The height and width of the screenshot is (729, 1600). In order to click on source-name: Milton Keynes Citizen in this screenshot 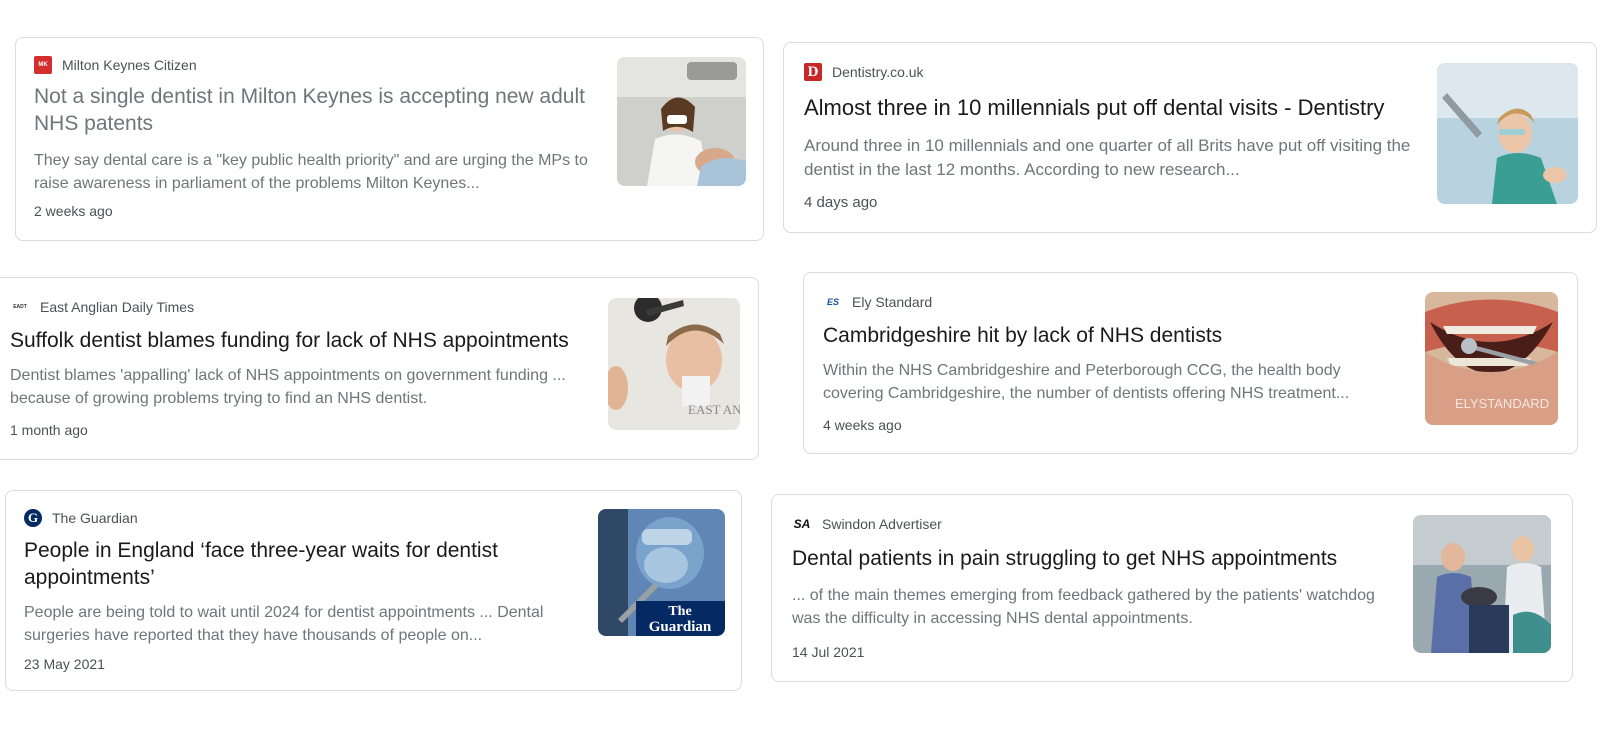, I will do `click(129, 65)`.